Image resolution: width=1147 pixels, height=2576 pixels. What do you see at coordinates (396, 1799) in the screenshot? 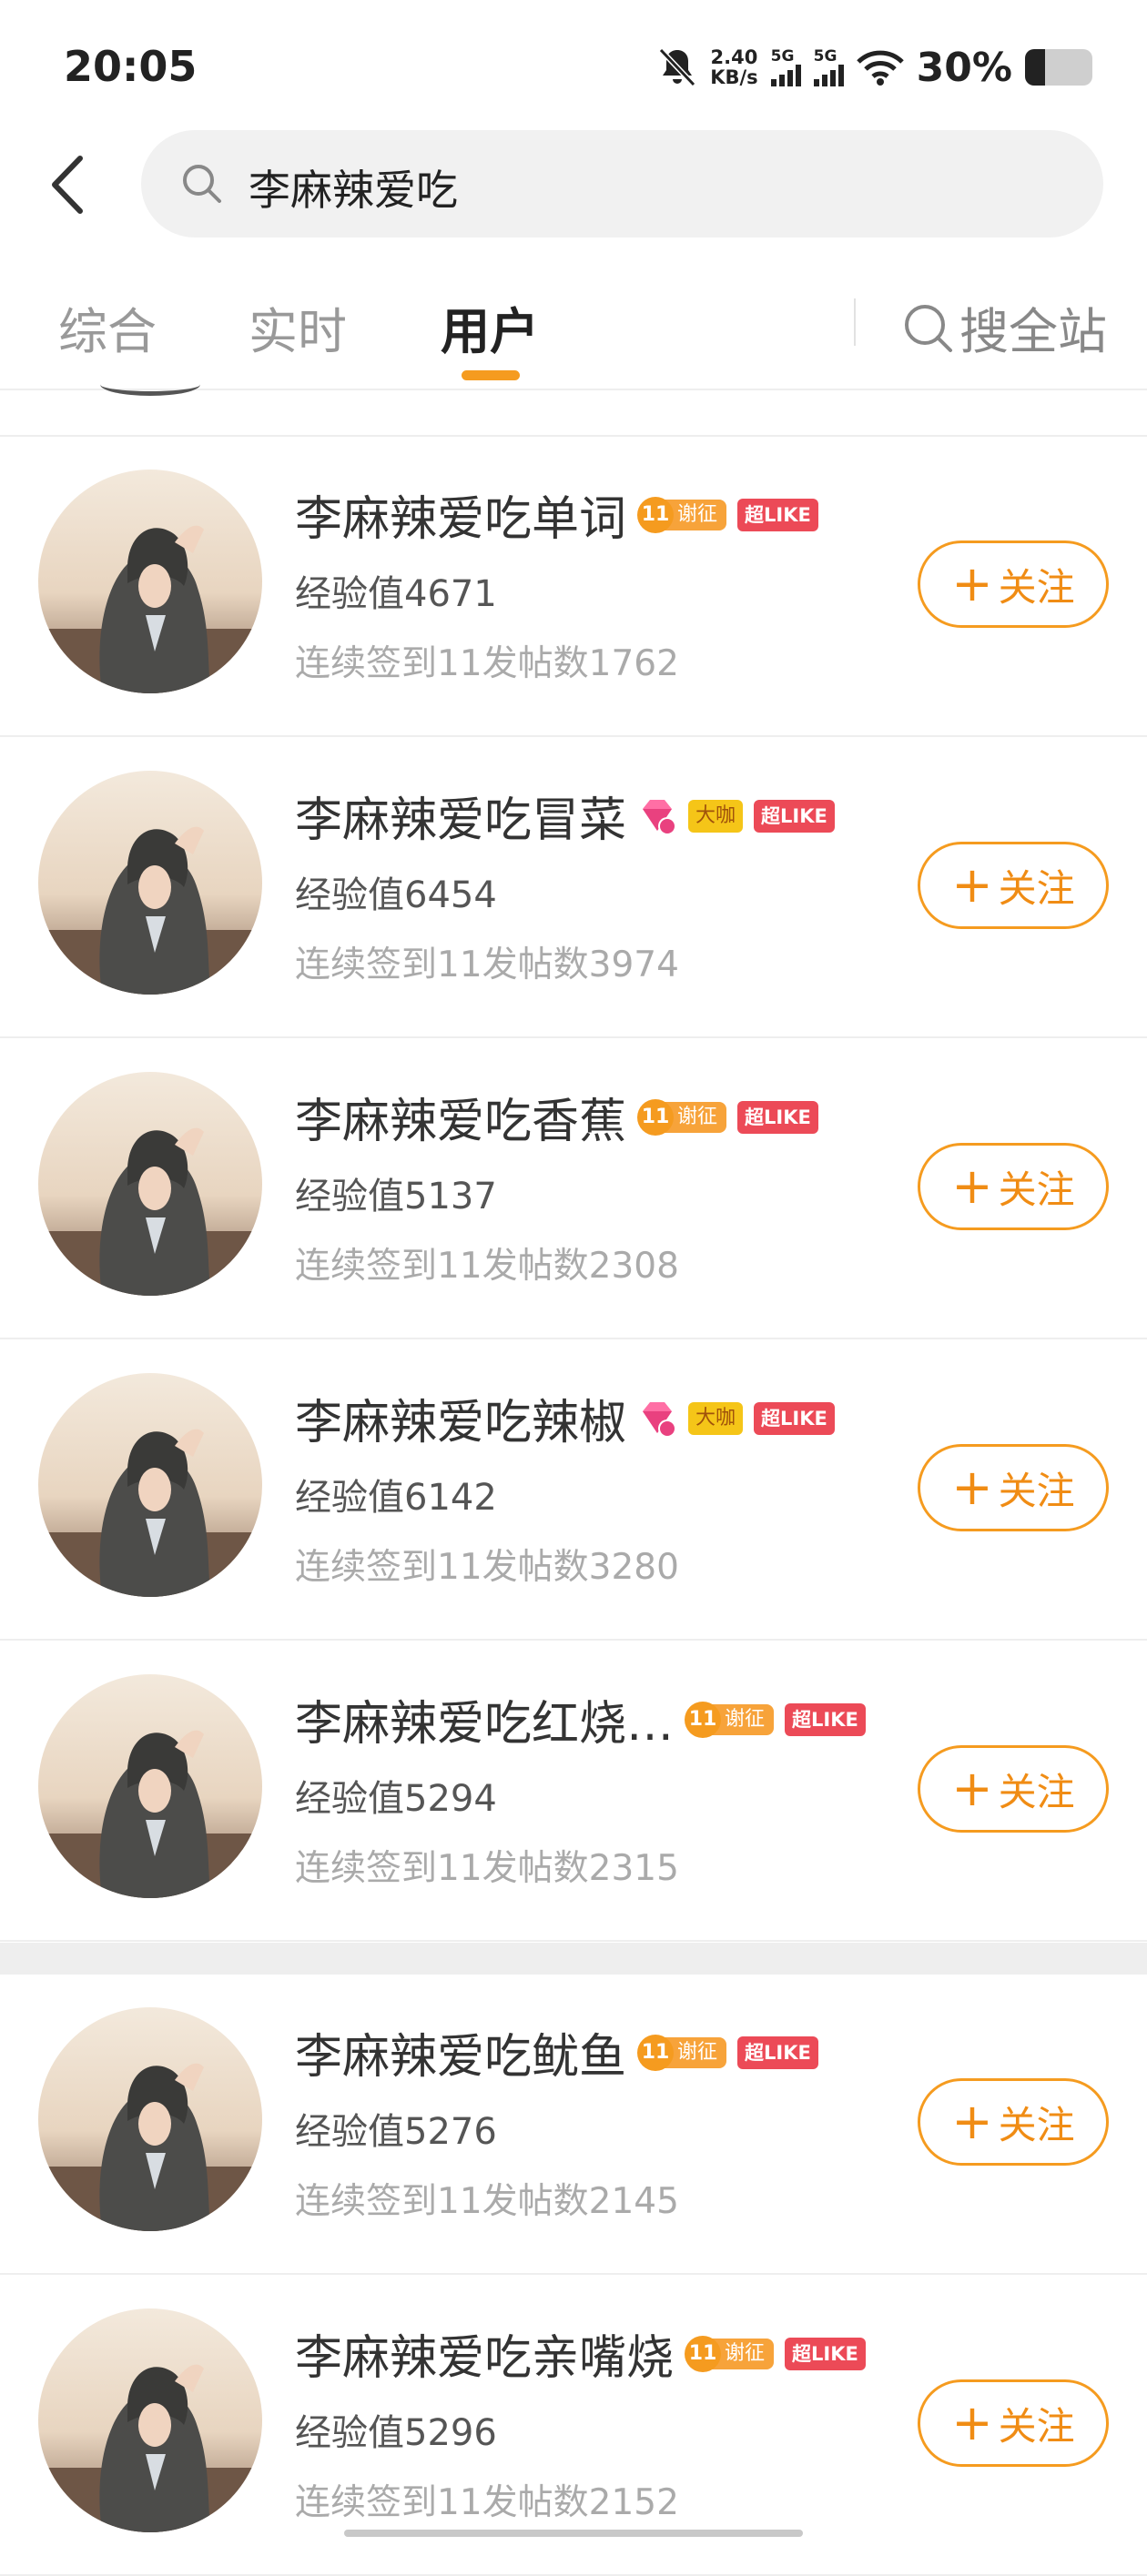
I see `user-experience: 经验值5294` at bounding box center [396, 1799].